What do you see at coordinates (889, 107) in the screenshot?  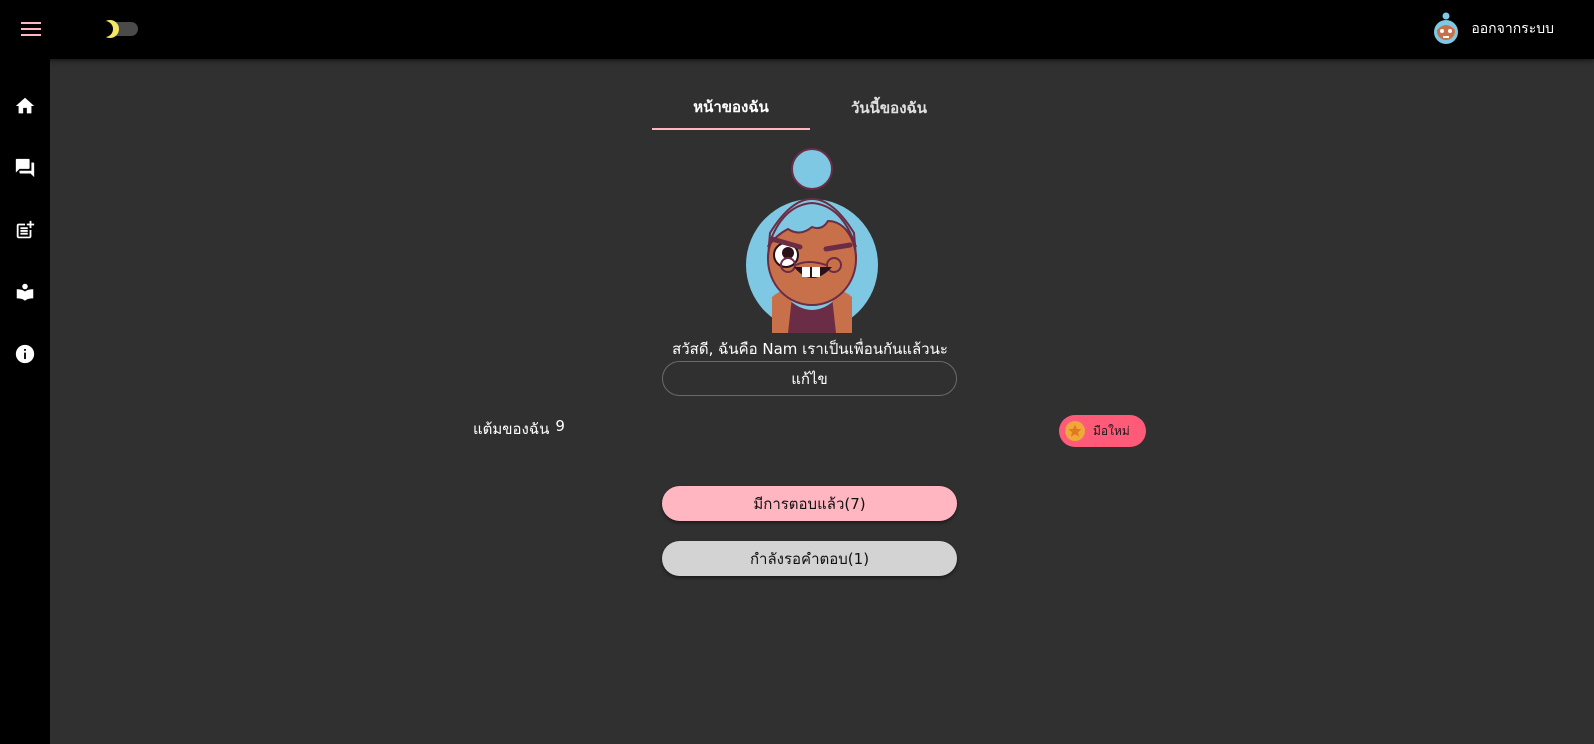 I see `tab-my-day: วันนี้ของฉัน` at bounding box center [889, 107].